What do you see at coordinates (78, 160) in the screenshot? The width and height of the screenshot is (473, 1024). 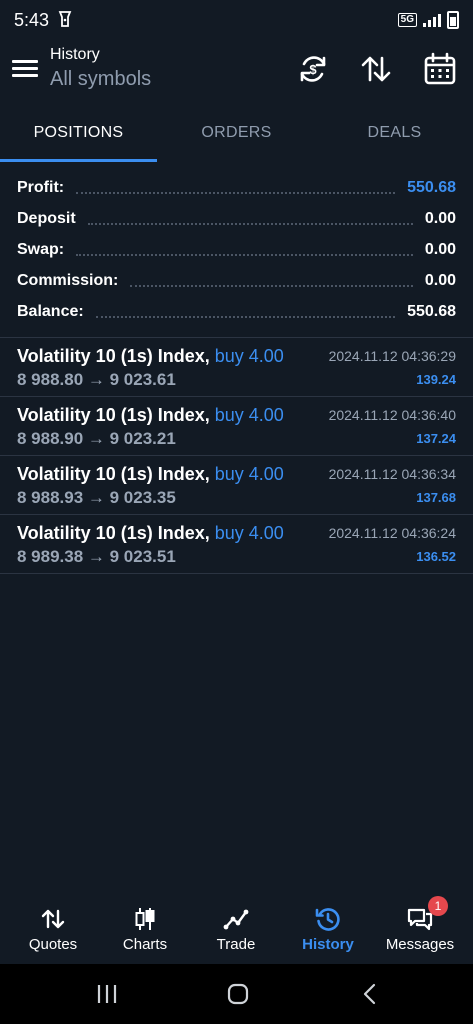 I see `active-tab-indicator` at bounding box center [78, 160].